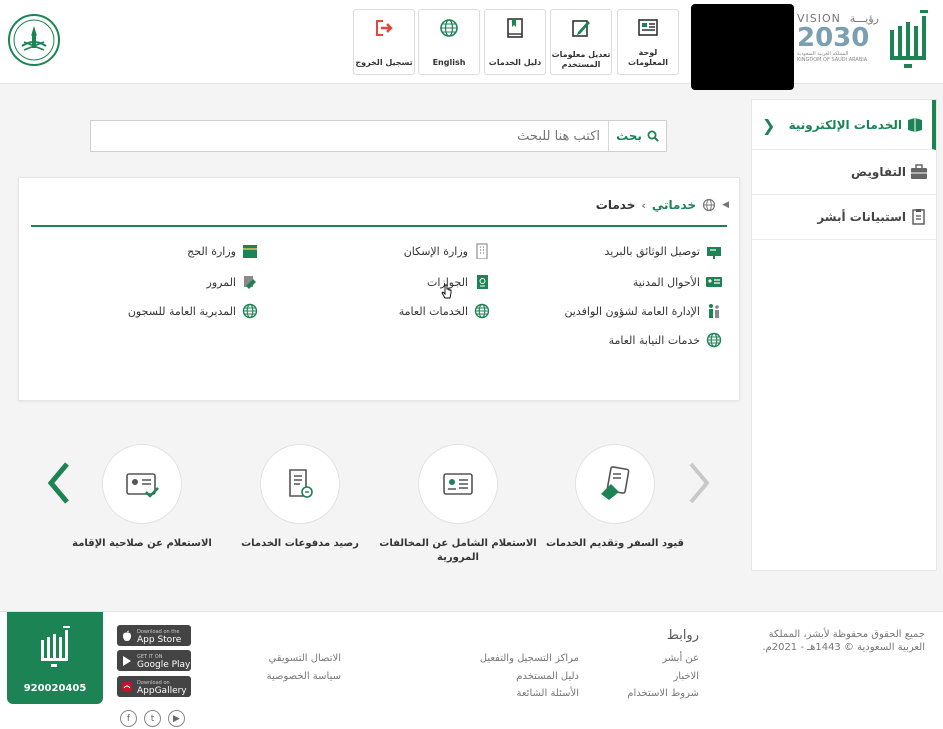 Image resolution: width=943 pixels, height=729 pixels. I want to click on dashboard-button: لوحة المعلومات, so click(648, 42).